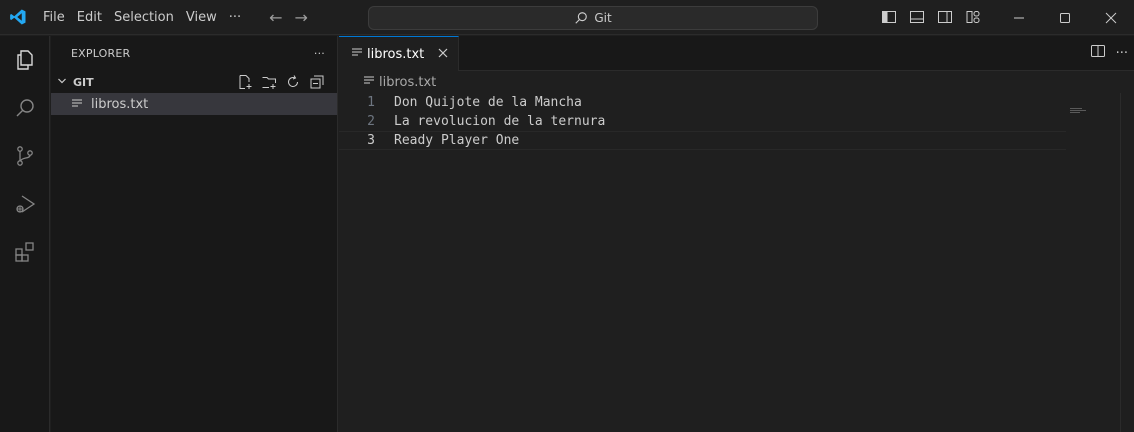 The width and height of the screenshot is (1134, 432). What do you see at coordinates (194, 82) in the screenshot?
I see `folder-git: GIT` at bounding box center [194, 82].